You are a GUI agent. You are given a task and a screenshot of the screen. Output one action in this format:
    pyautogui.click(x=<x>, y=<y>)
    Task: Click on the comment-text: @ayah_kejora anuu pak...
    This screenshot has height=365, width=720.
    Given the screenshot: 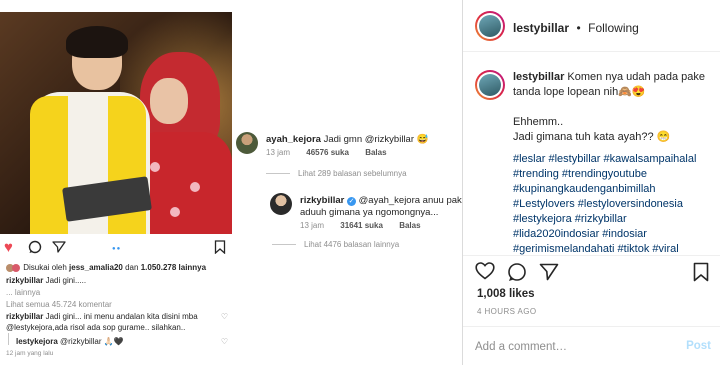 What is the action you would take?
    pyautogui.click(x=414, y=200)
    